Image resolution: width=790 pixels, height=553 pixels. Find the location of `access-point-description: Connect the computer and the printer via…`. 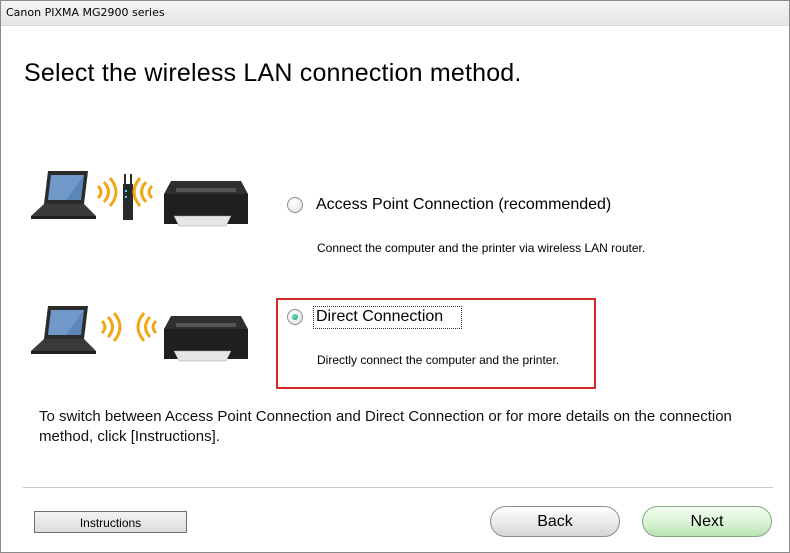

access-point-description: Connect the computer and the printer via… is located at coordinates (481, 248).